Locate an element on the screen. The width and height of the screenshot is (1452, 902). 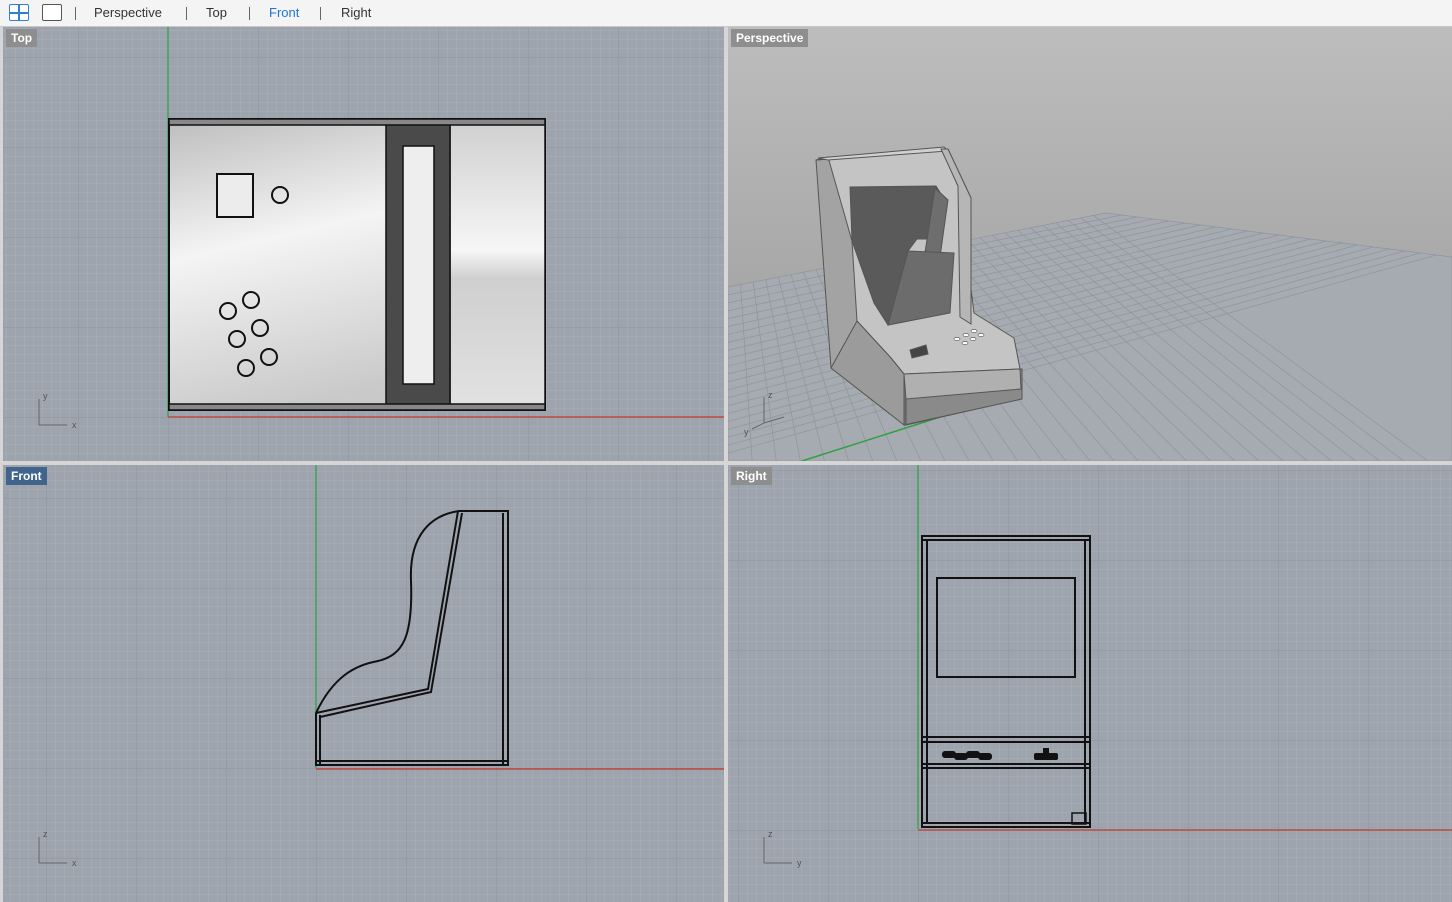
arcade-cabinet-top-view is located at coordinates (357, 264).